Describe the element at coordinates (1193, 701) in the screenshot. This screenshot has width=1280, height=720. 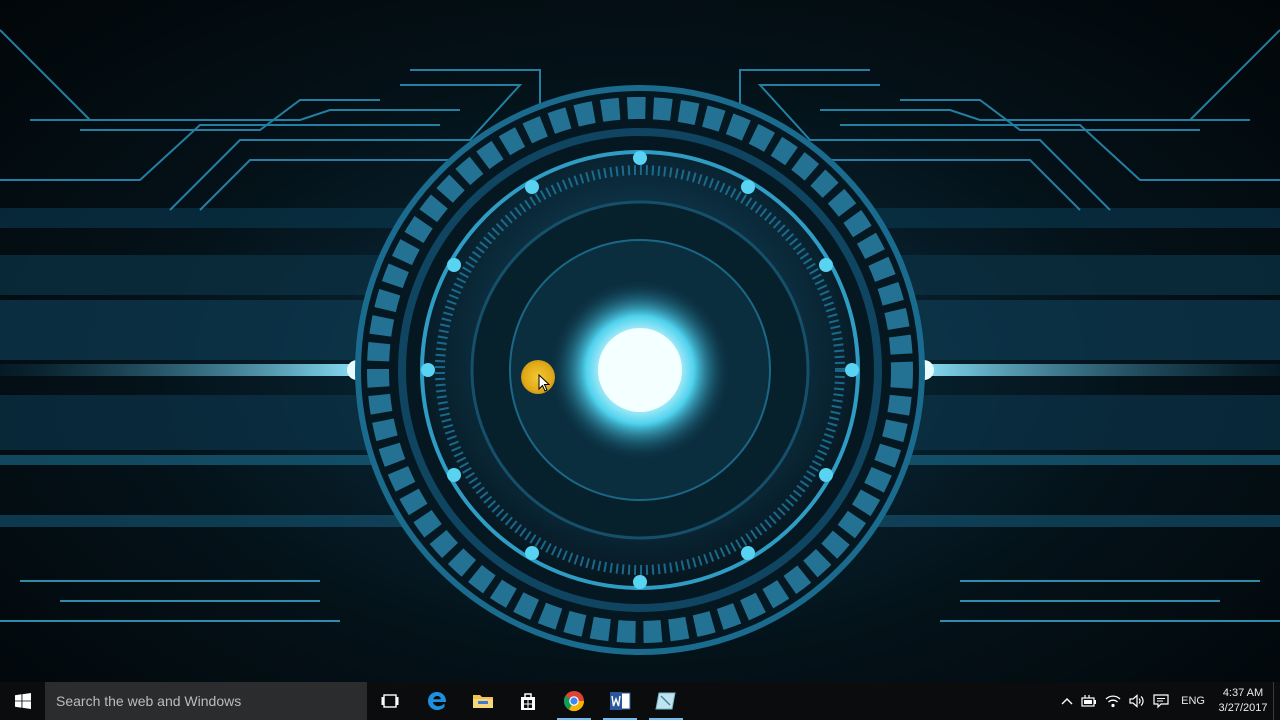
I see `language-indicator: ENG` at that location.